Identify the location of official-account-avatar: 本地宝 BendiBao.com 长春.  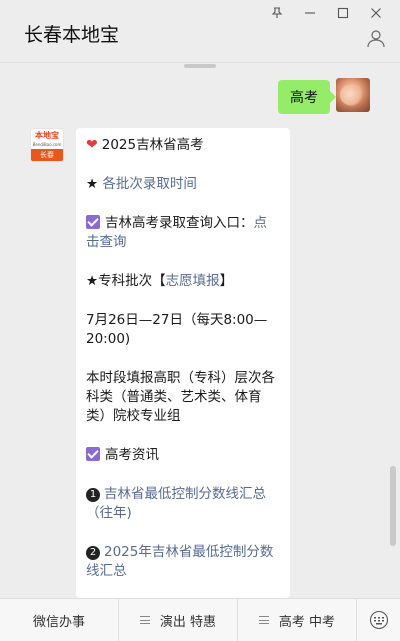
(47, 145).